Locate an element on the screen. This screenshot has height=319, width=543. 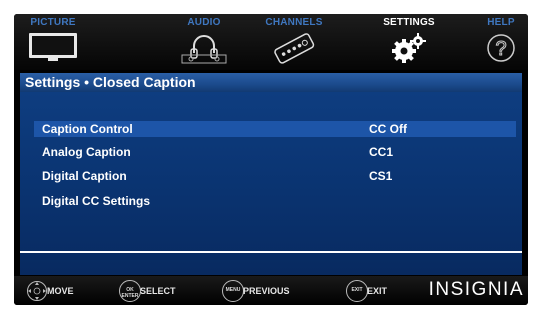
setting-row-analog-caption: Analog Caption CC1 is located at coordinates (275, 152).